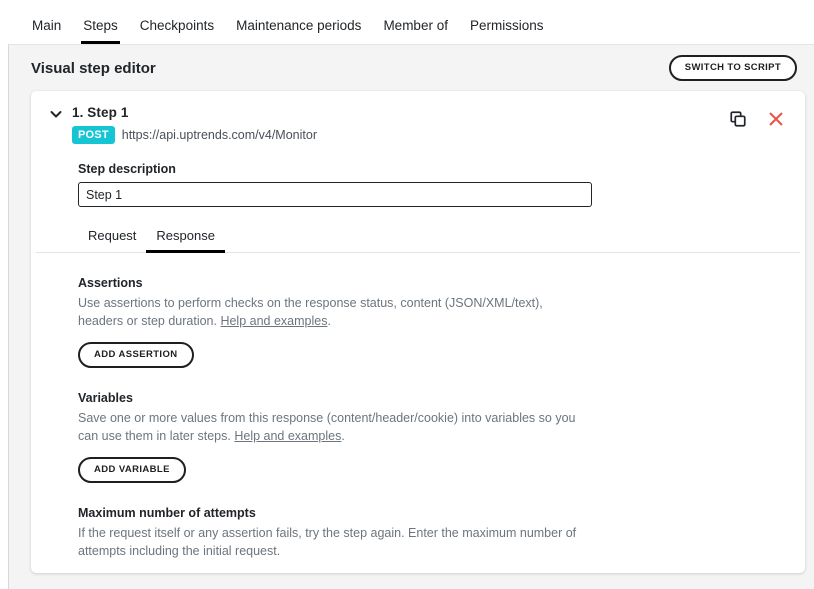  What do you see at coordinates (93, 135) in the screenshot?
I see `http-method-badge: POST` at bounding box center [93, 135].